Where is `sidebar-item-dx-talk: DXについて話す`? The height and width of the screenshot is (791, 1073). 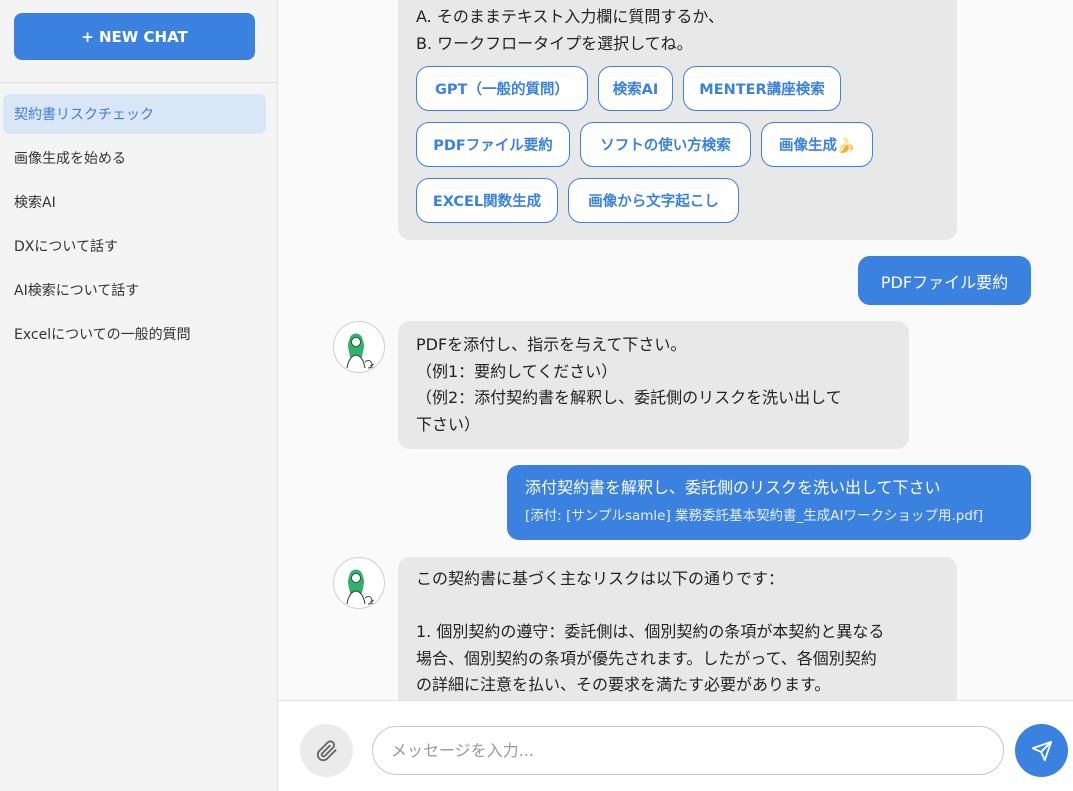 sidebar-item-dx-talk: DXについて話す is located at coordinates (134, 246).